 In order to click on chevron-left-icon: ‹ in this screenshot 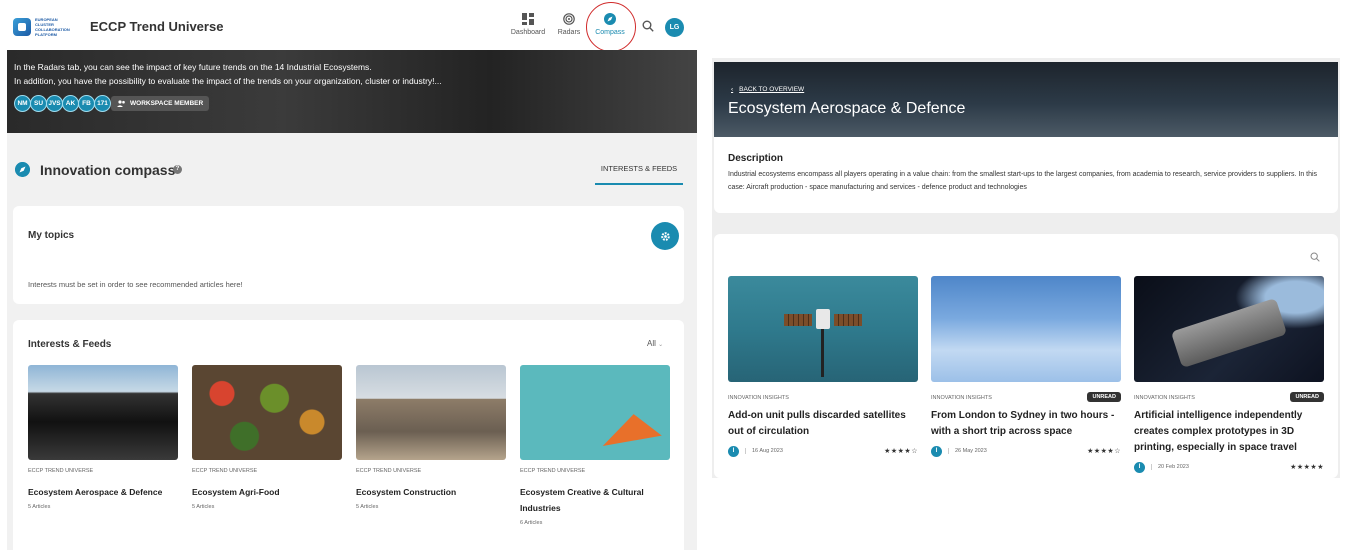, I will do `click(732, 89)`.